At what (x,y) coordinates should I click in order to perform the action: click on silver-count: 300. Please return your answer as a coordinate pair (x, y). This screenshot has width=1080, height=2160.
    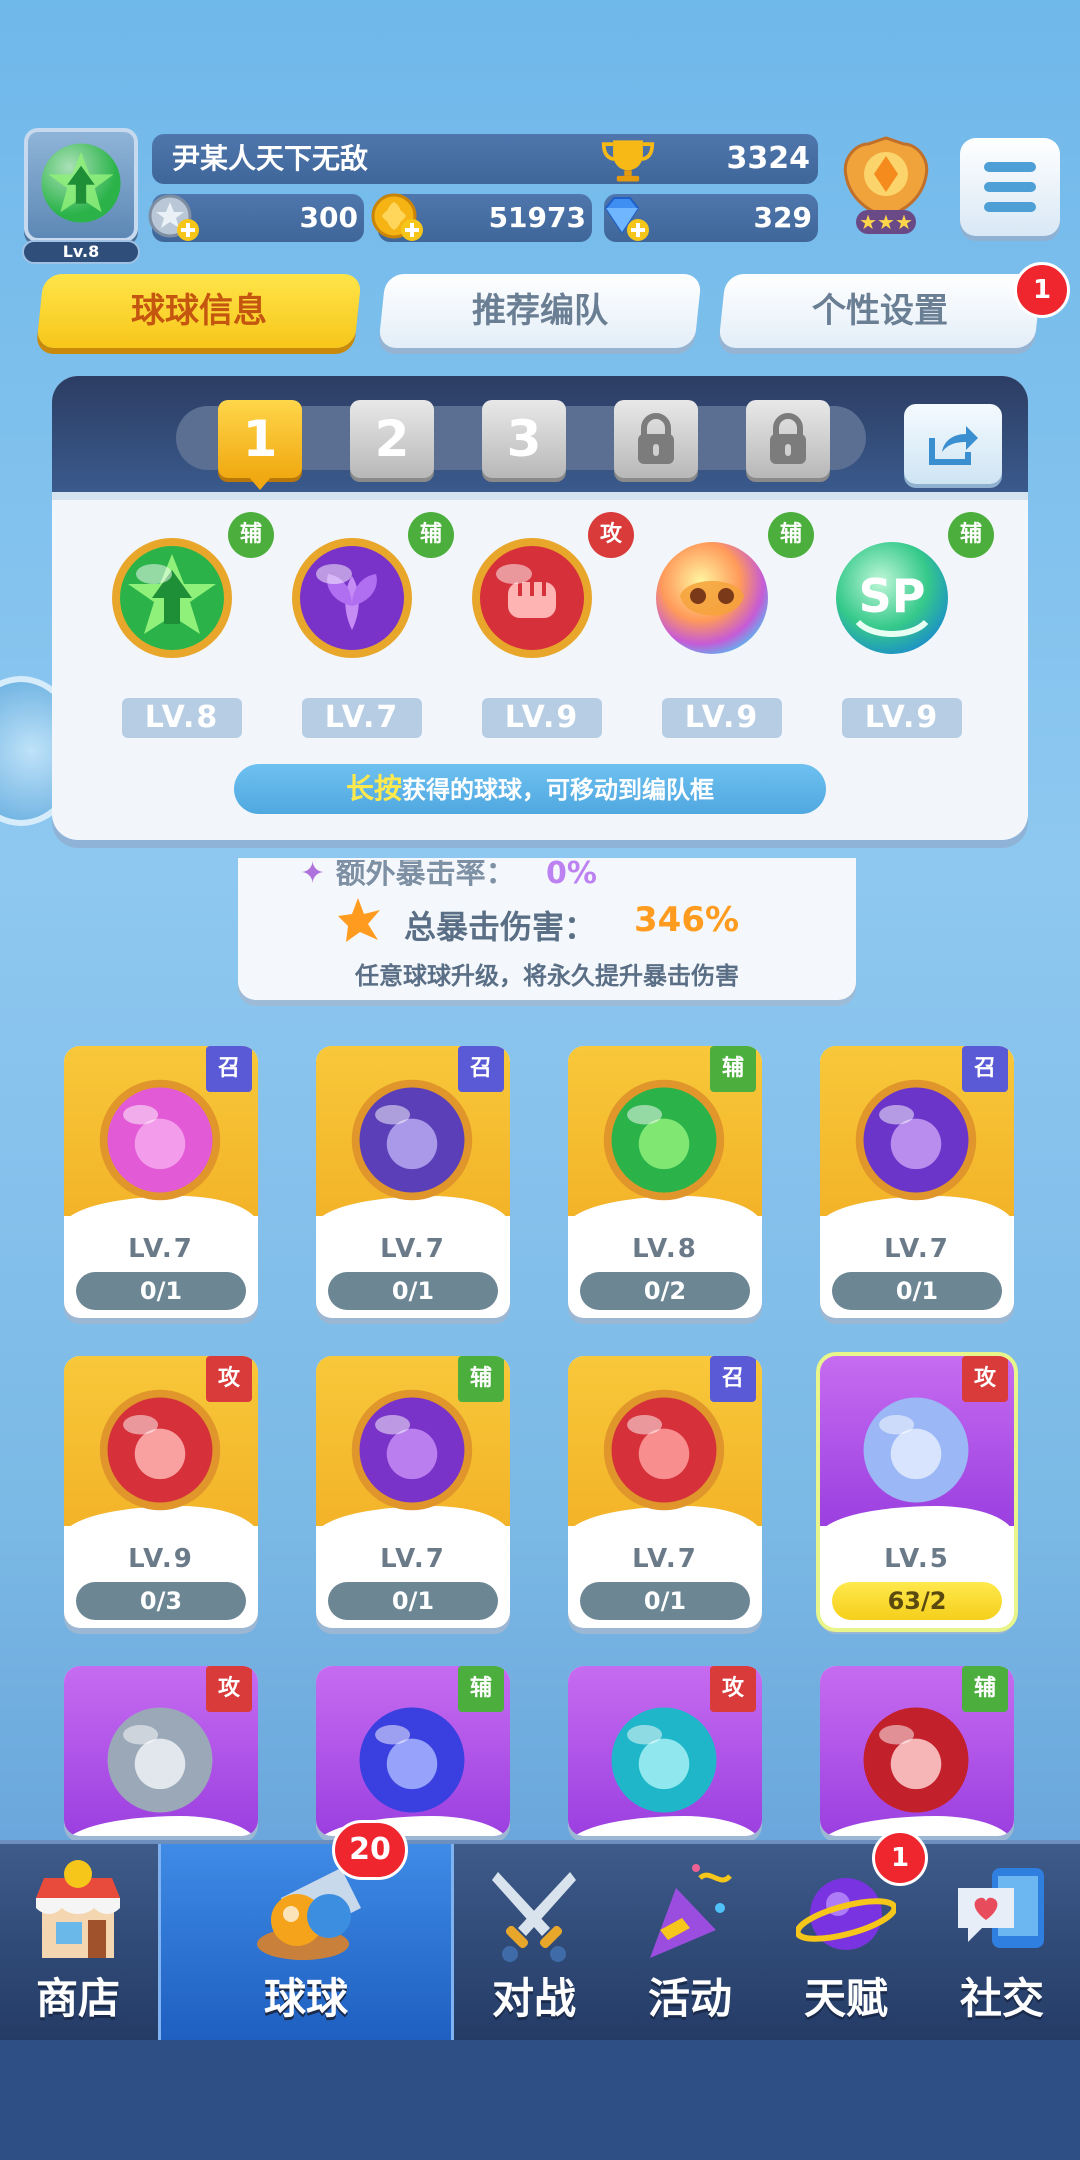
    Looking at the image, I should click on (328, 217).